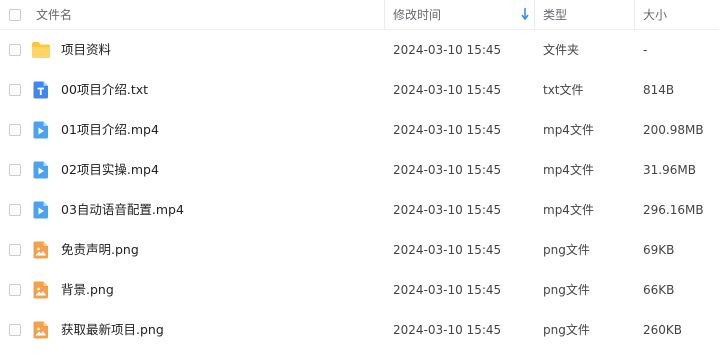  I want to click on select-all-checkbox, so click(15, 15).